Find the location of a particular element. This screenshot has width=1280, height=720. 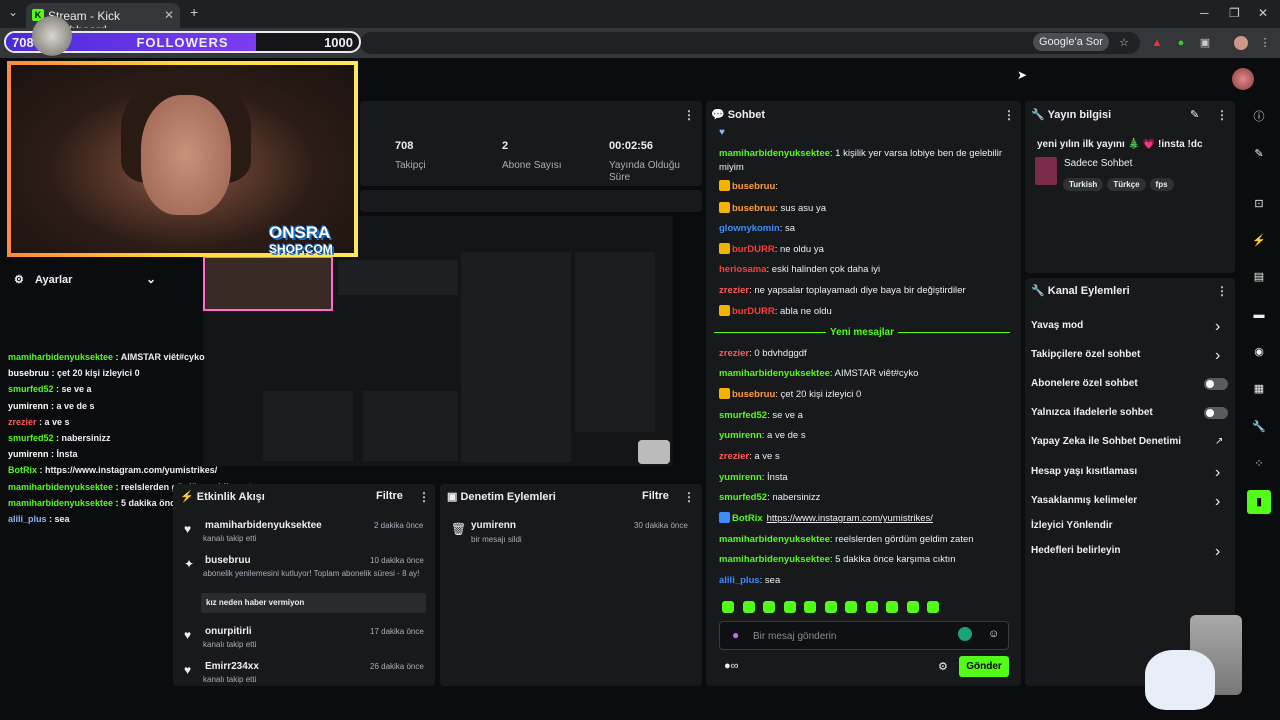

stream-tag: Türkçe is located at coordinates (1126, 184).